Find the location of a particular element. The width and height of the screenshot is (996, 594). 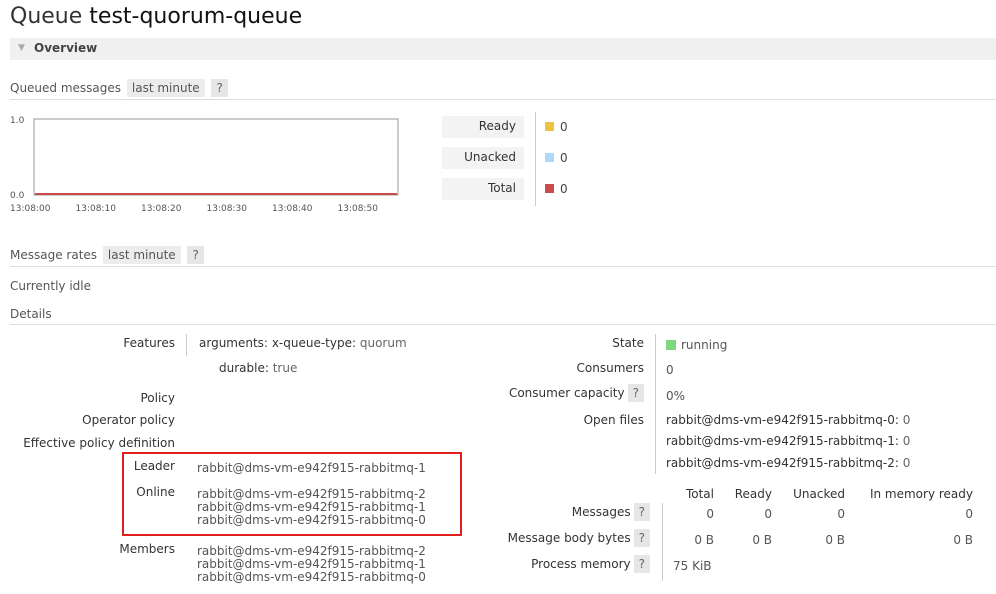

body-bytes-total: 0 B is located at coordinates (704, 540).